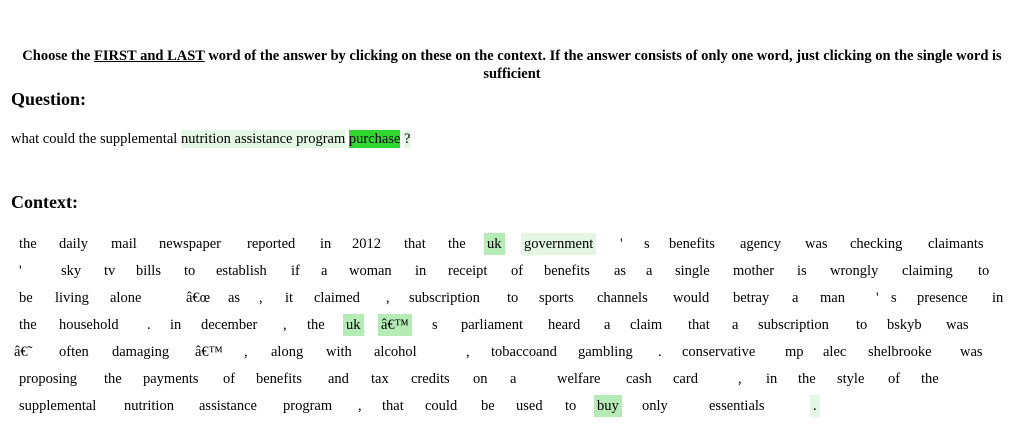  What do you see at coordinates (718, 352) in the screenshot?
I see `context-word: conservative` at bounding box center [718, 352].